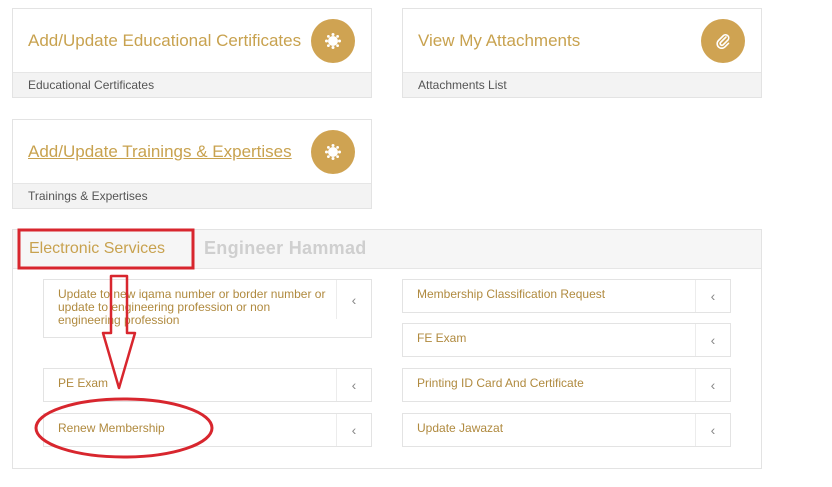  I want to click on service-fe-exam: FE Exam ‹, so click(566, 340).